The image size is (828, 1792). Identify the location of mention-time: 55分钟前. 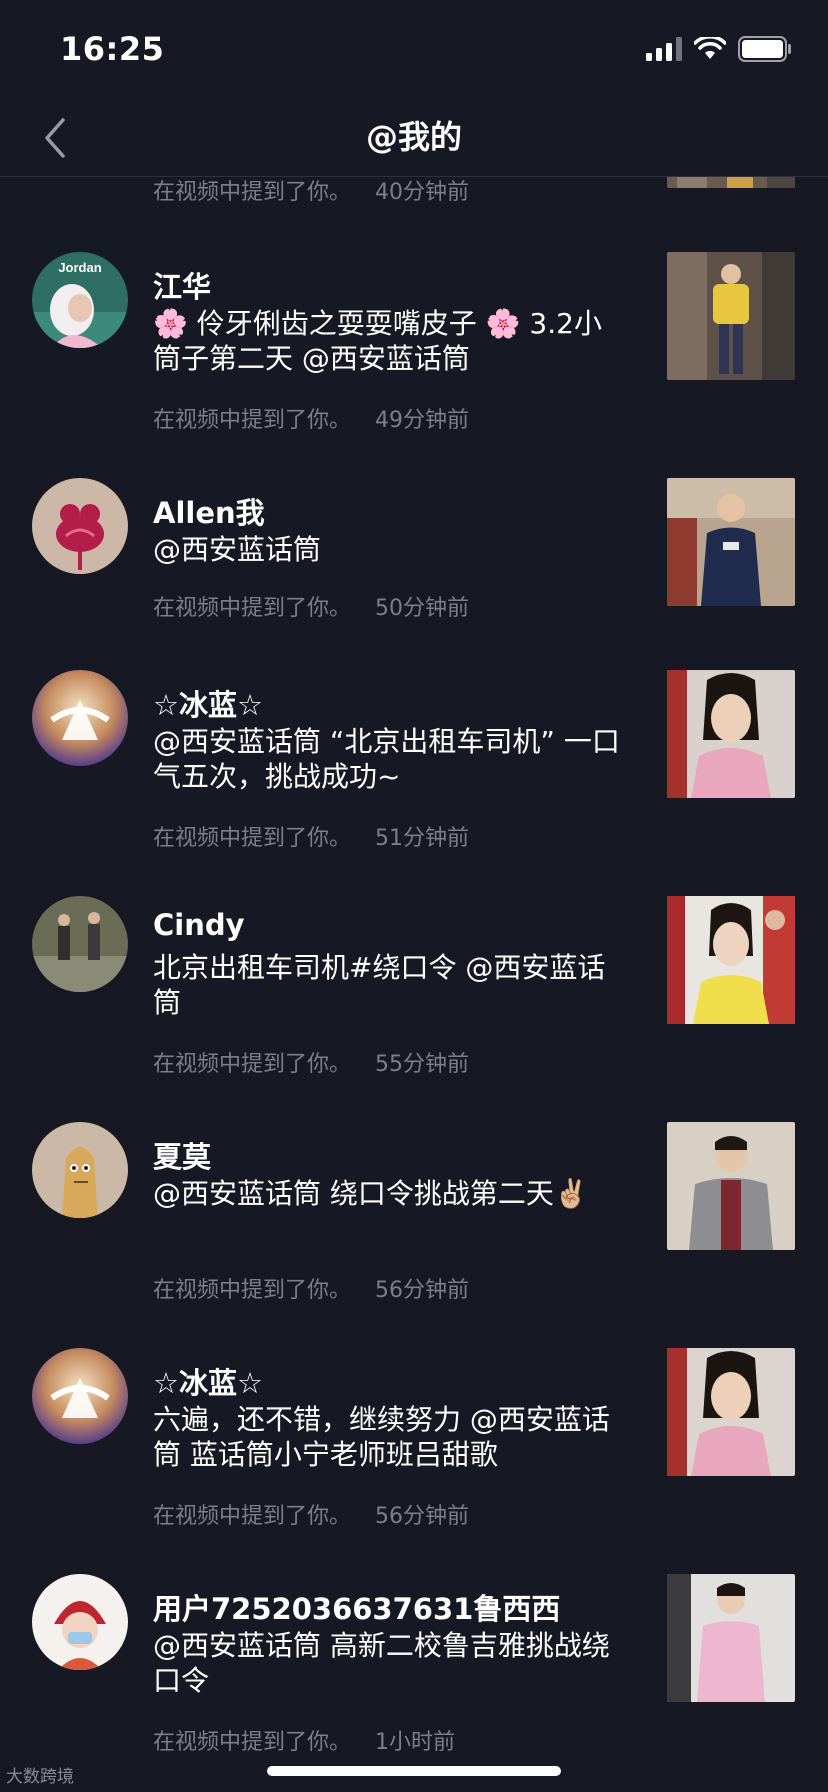
(422, 1064).